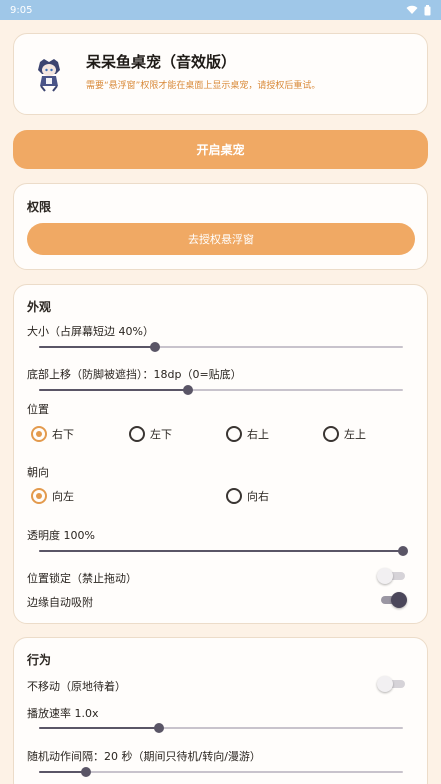 This screenshot has height=784, width=441. I want to click on position-radio-bottom-left: 左下, so click(150, 434).